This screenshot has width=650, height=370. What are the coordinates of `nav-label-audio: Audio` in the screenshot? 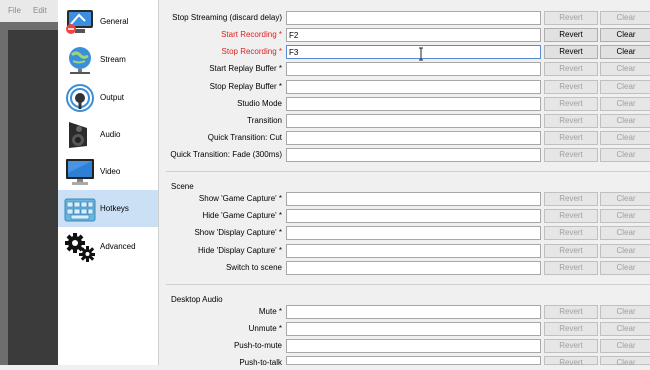 It's located at (110, 134).